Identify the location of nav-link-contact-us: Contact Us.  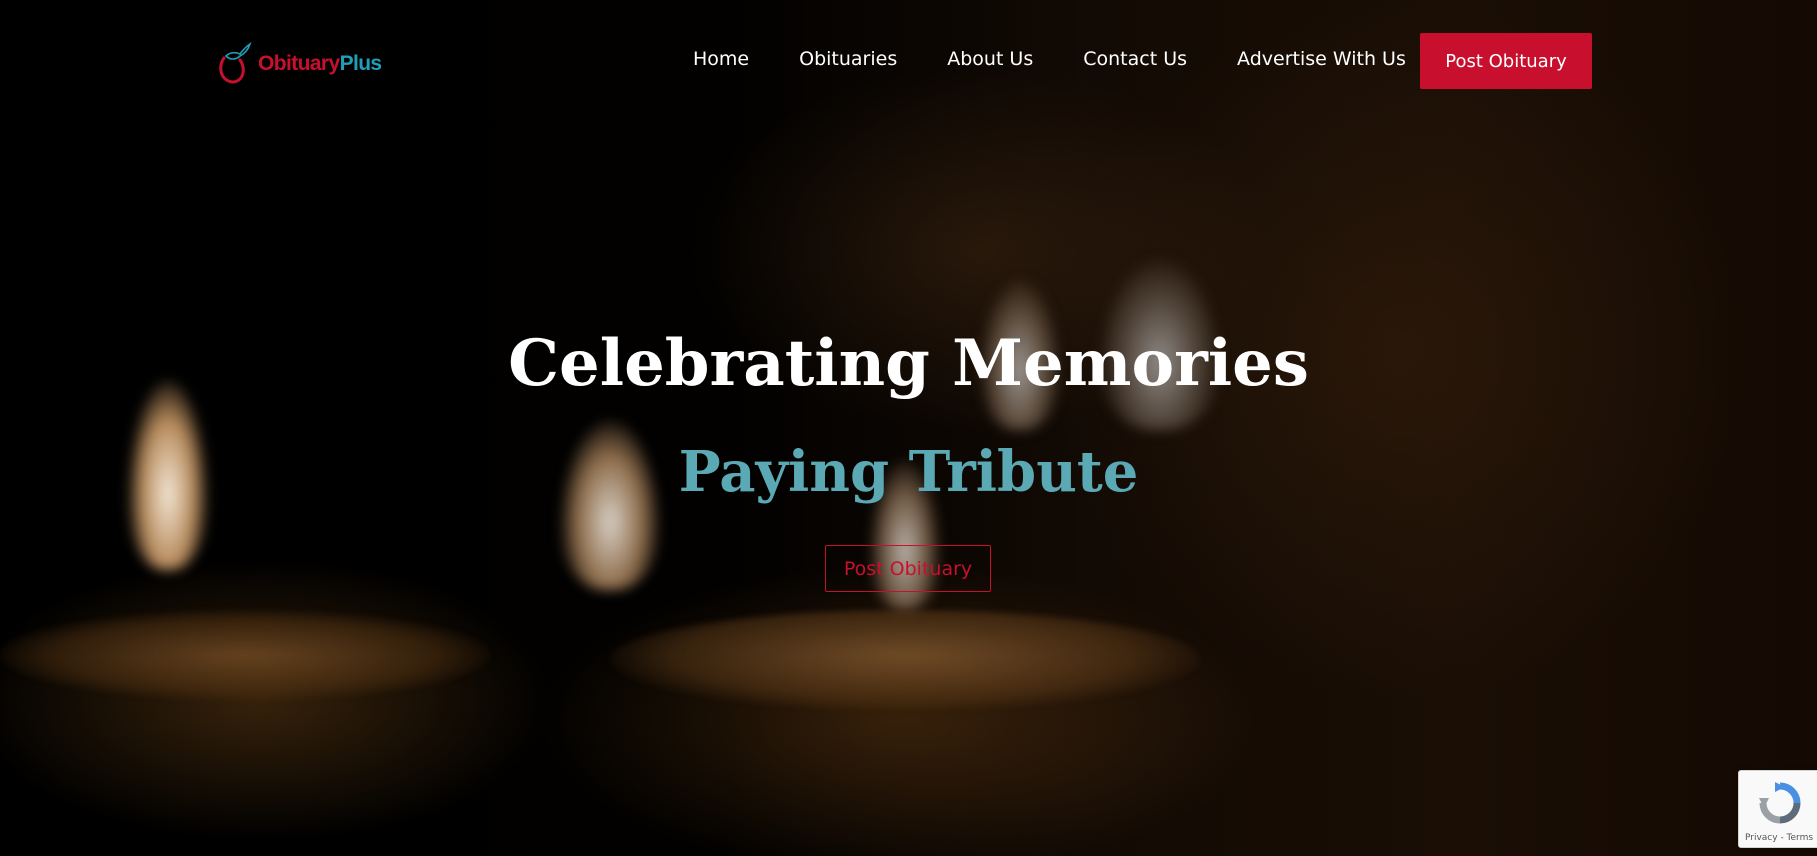
(1135, 59).